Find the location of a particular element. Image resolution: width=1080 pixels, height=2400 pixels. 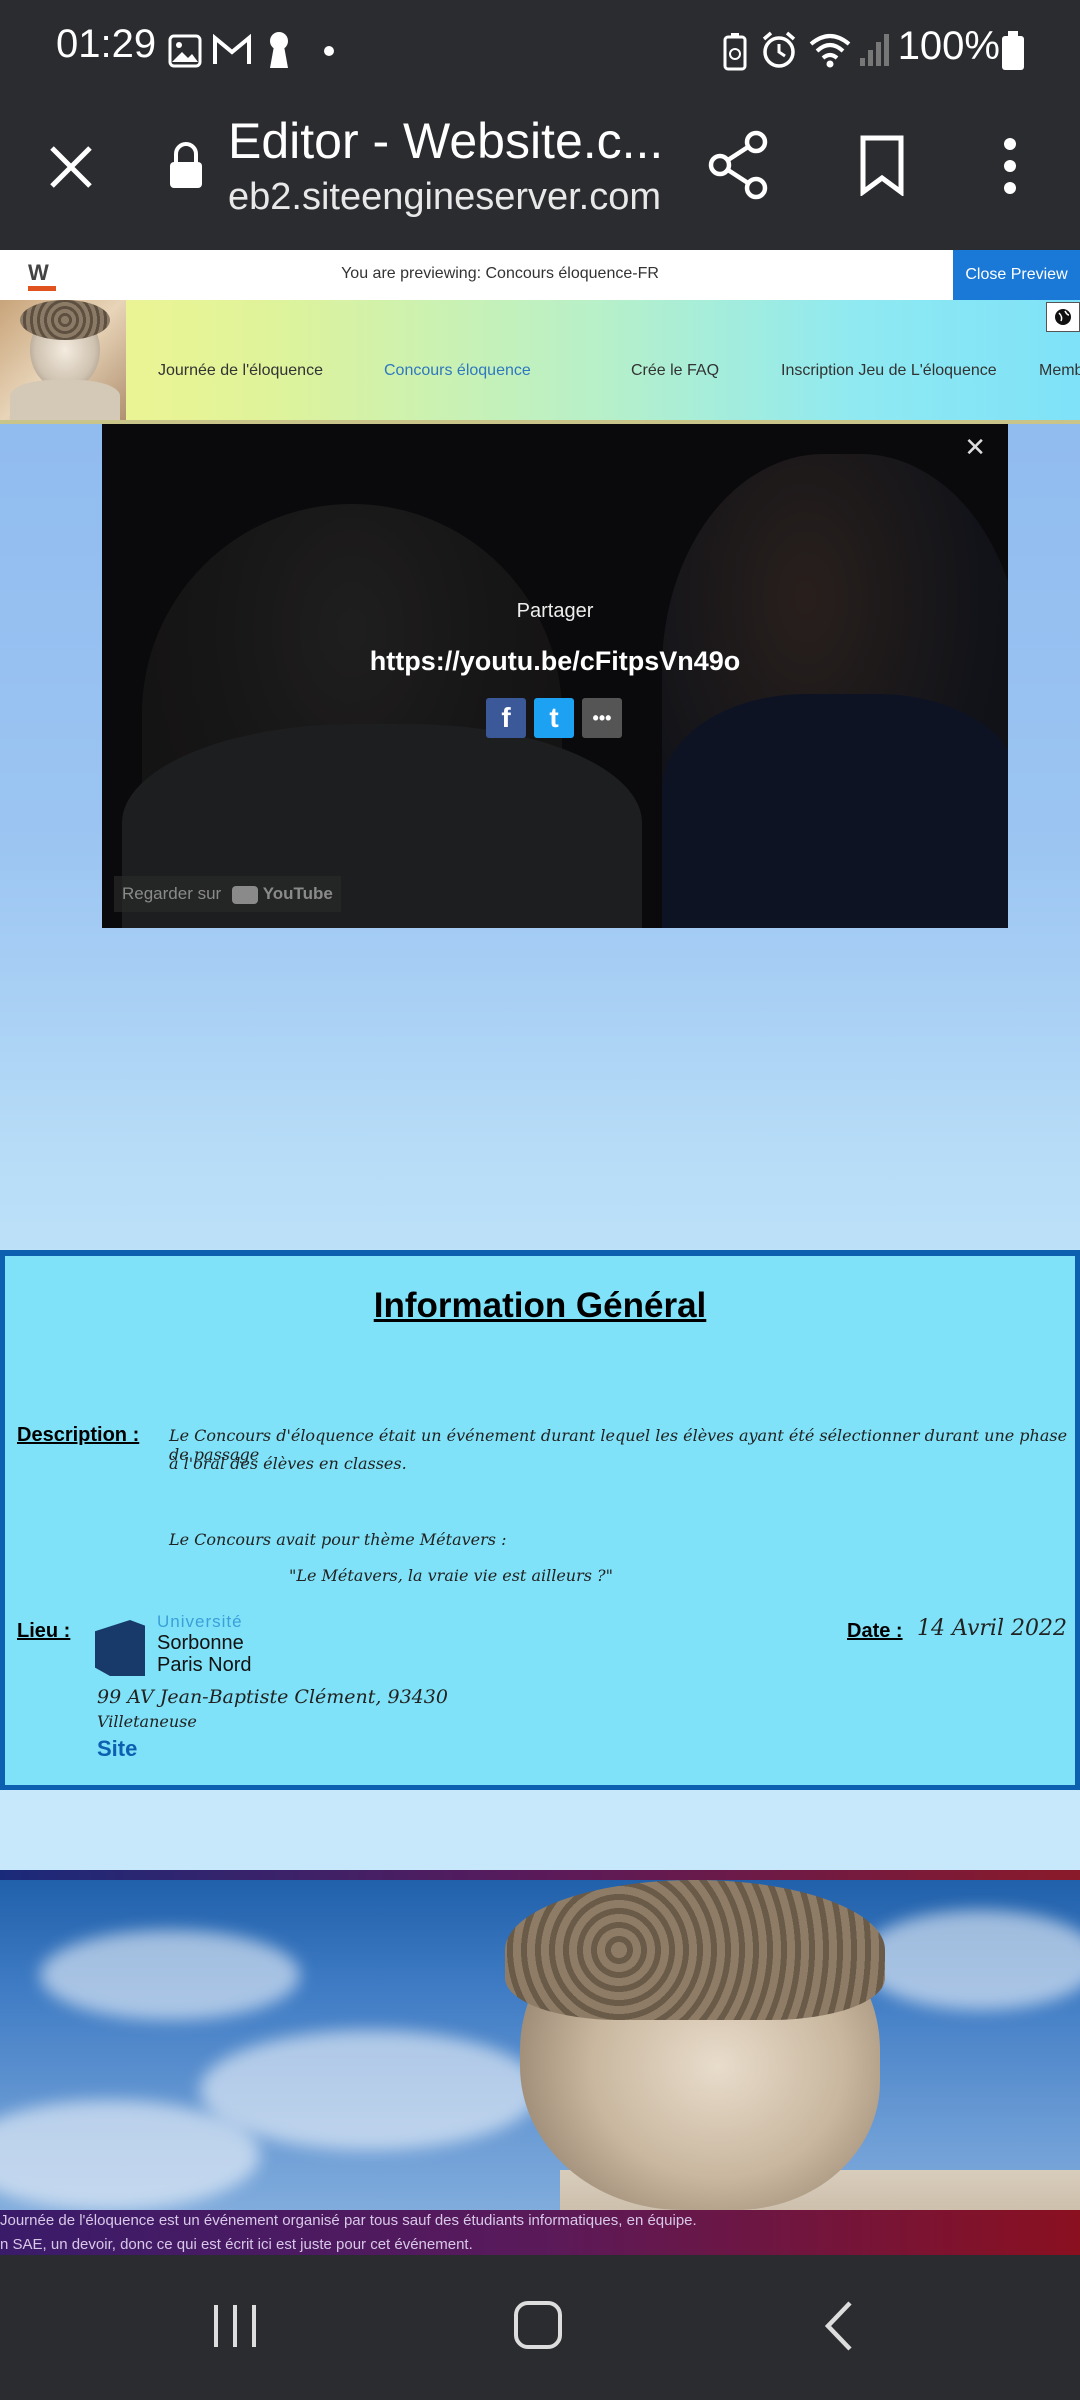

hero-top-border is located at coordinates (540, 1875).